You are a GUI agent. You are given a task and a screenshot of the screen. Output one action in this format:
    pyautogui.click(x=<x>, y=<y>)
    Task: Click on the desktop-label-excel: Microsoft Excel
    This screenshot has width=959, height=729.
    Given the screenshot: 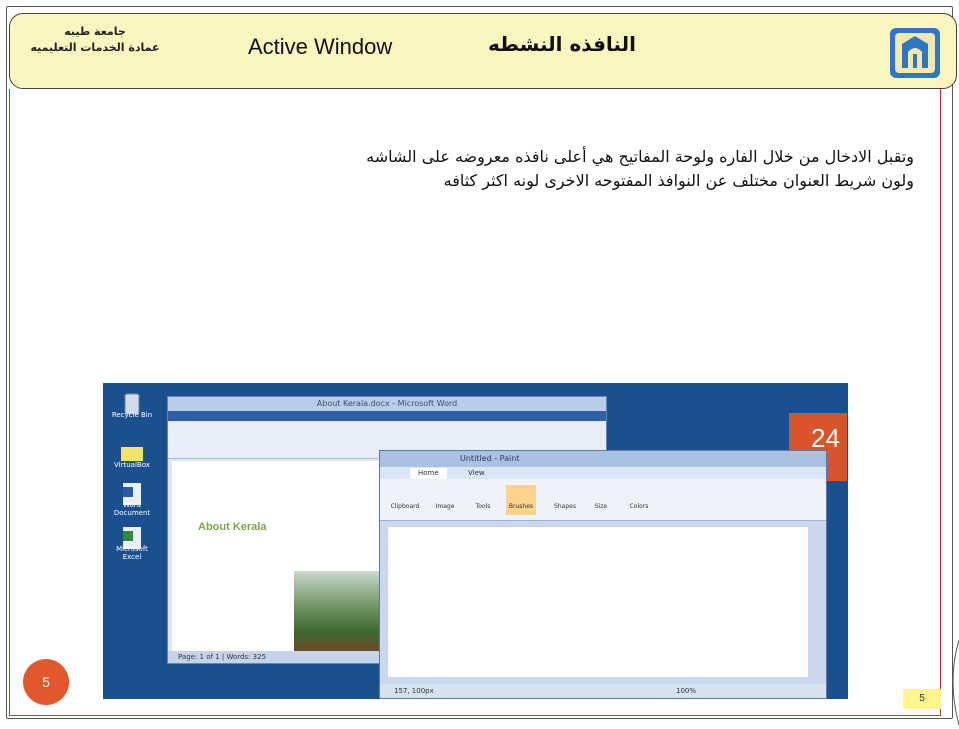 What is the action you would take?
    pyautogui.click(x=132, y=553)
    